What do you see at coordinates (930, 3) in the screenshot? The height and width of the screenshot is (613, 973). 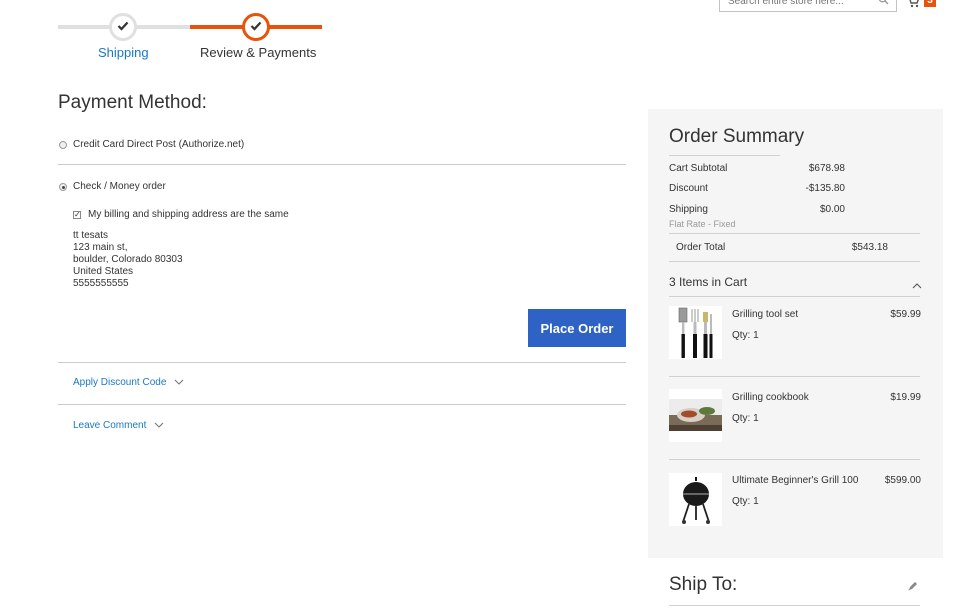 I see `cart-count-badge: 3` at bounding box center [930, 3].